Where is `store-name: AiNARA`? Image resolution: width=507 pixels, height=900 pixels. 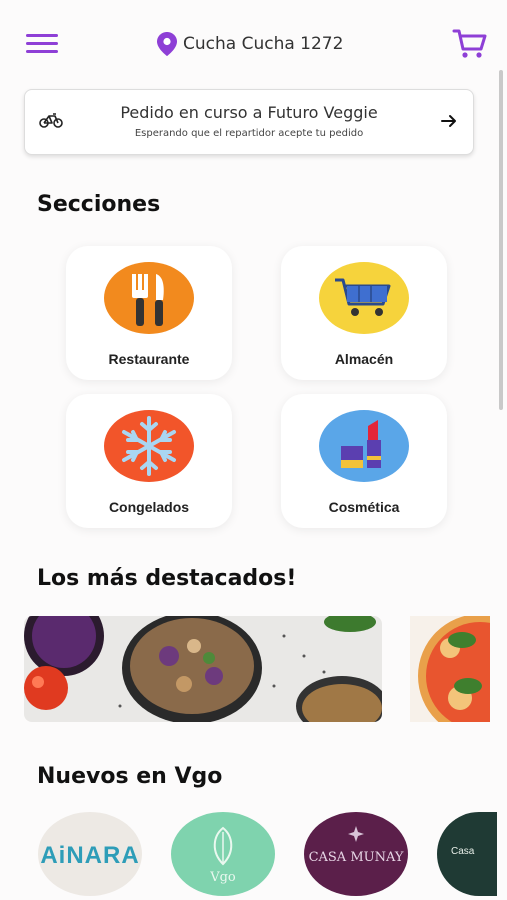 store-name: AiNARA is located at coordinates (90, 855).